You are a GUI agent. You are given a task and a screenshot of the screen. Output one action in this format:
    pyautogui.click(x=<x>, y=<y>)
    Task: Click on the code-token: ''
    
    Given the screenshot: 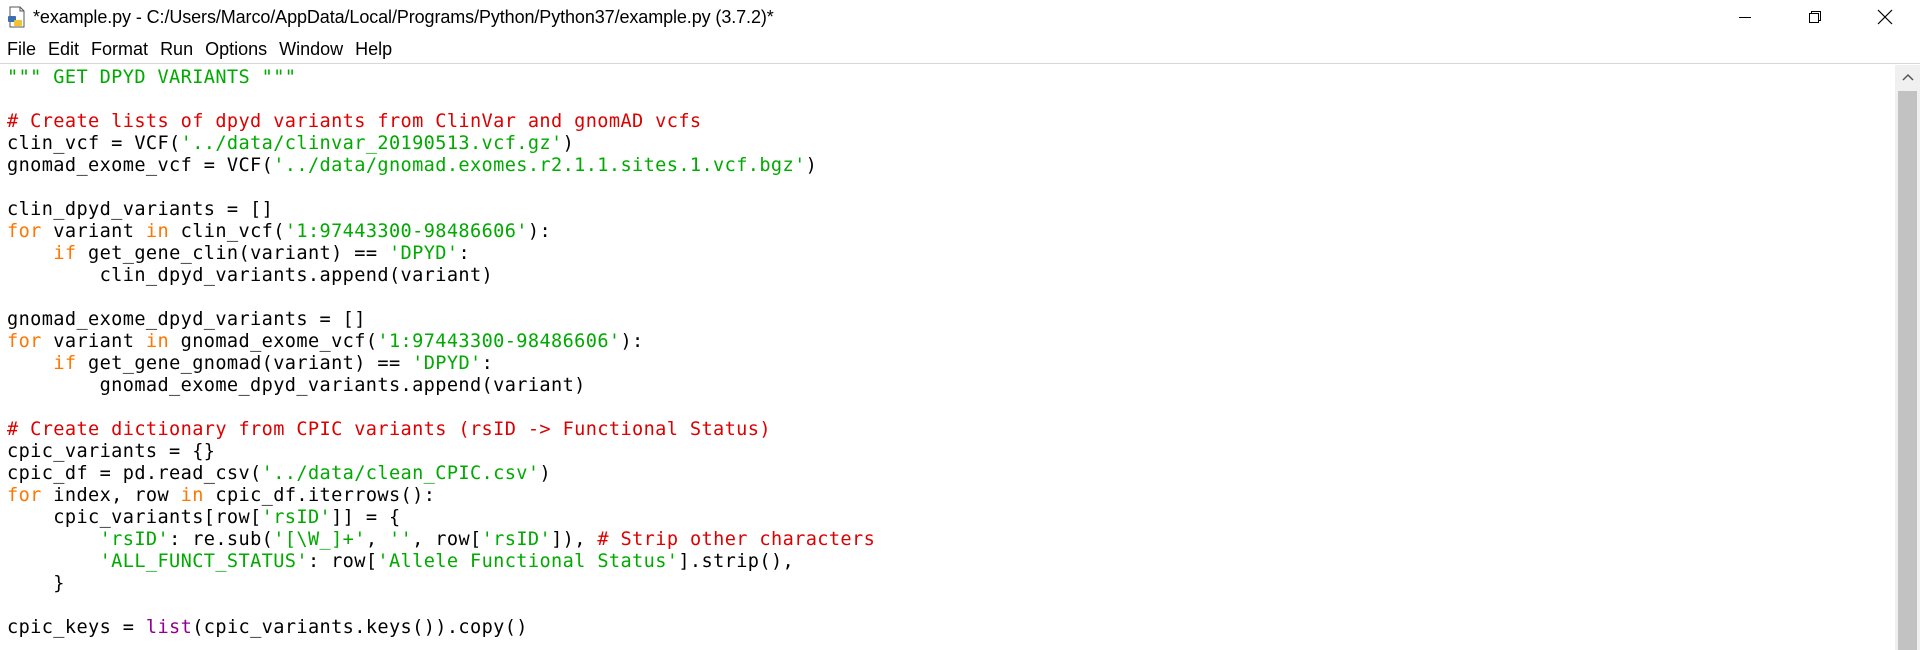 What is the action you would take?
    pyautogui.click(x=401, y=539)
    